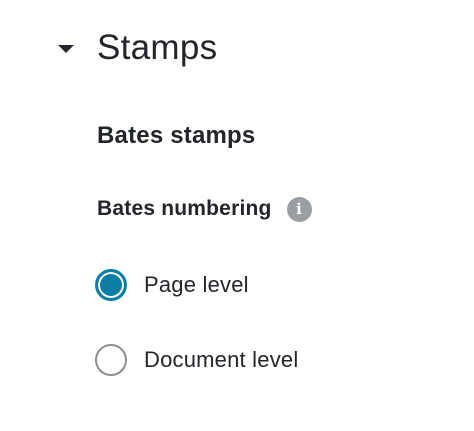 The image size is (474, 431). I want to click on bates-numbering-label-row: Bates numbering i, so click(204, 209).